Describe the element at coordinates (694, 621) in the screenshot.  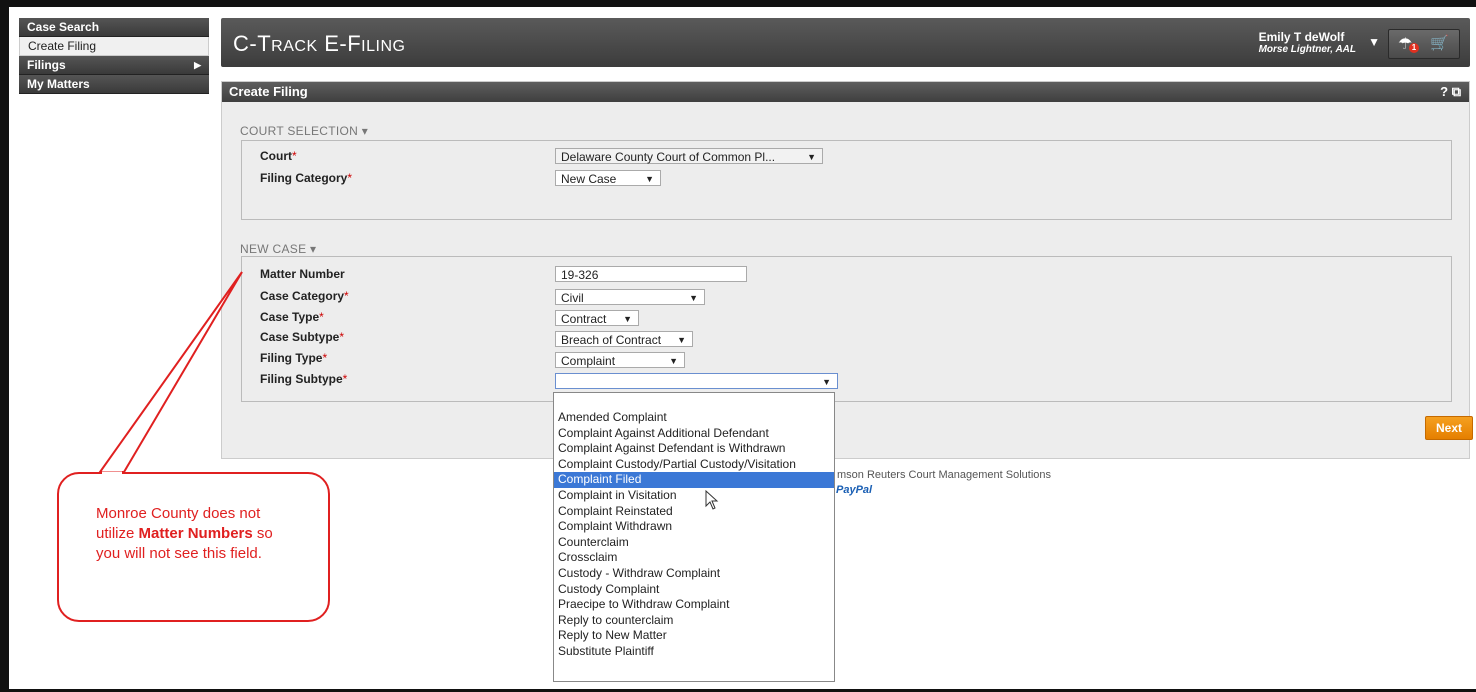
I see `dropdown-option: Reply to counterclaim` at that location.